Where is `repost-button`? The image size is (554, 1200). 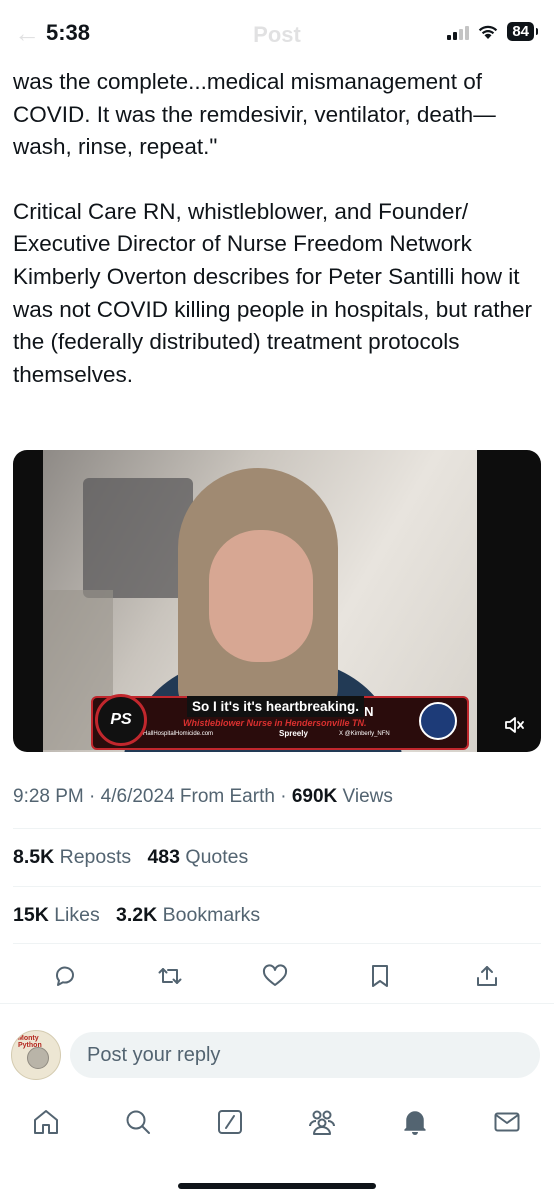
repost-button is located at coordinates (170, 976).